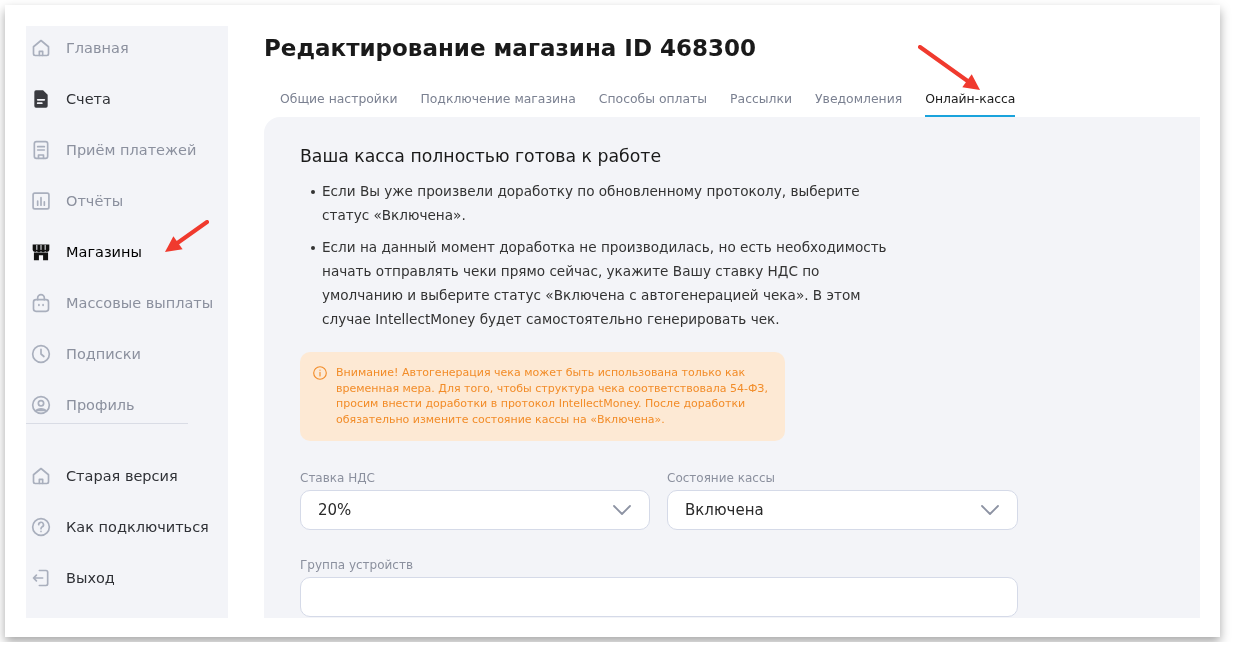 This screenshot has height=667, width=1234. Describe the element at coordinates (605, 283) in the screenshot. I see `bullet-text: Если на данный момент доработка не производилась, но есть необходимость начать отправлять чеки прямо сейчас, укажите Вашу ставку НДС по умолчанию и выберите статус «Включена с автогенерацией чека». В этом случае IntellectMoney будет самостоятельно генерировать чек.` at that location.